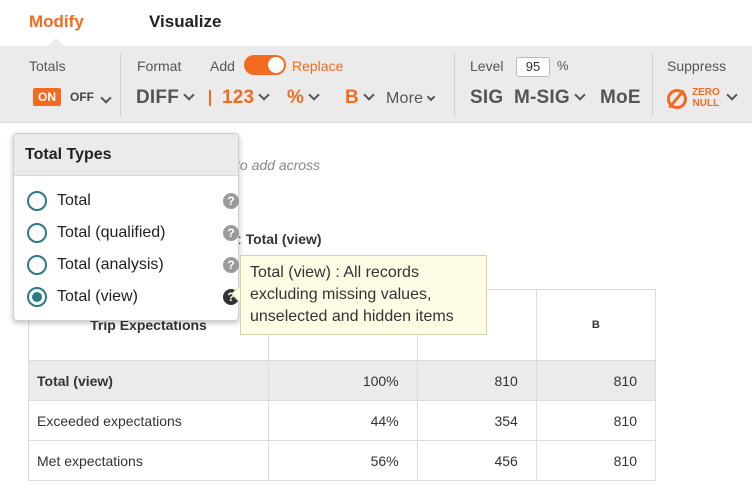  I want to click on numbers-format-button: 123, so click(246, 98).